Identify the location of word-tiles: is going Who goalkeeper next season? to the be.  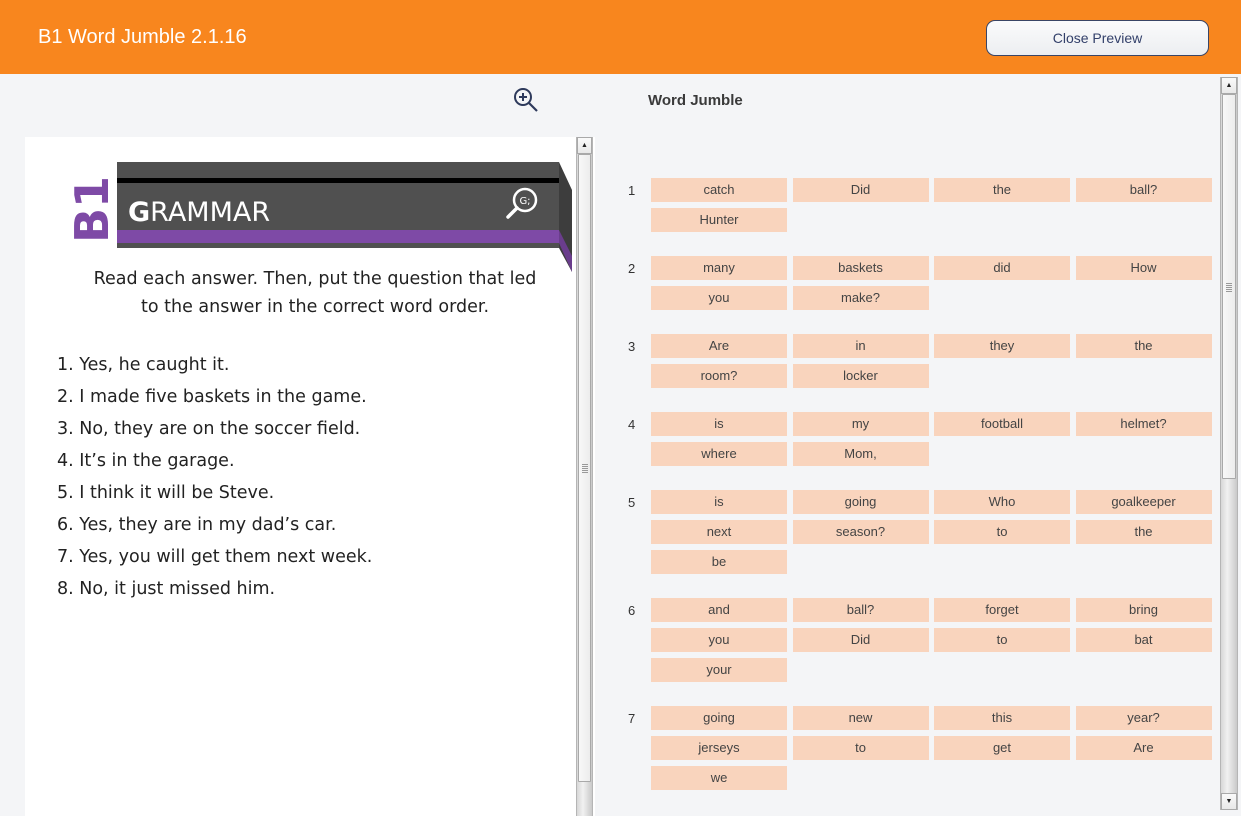
(933, 532).